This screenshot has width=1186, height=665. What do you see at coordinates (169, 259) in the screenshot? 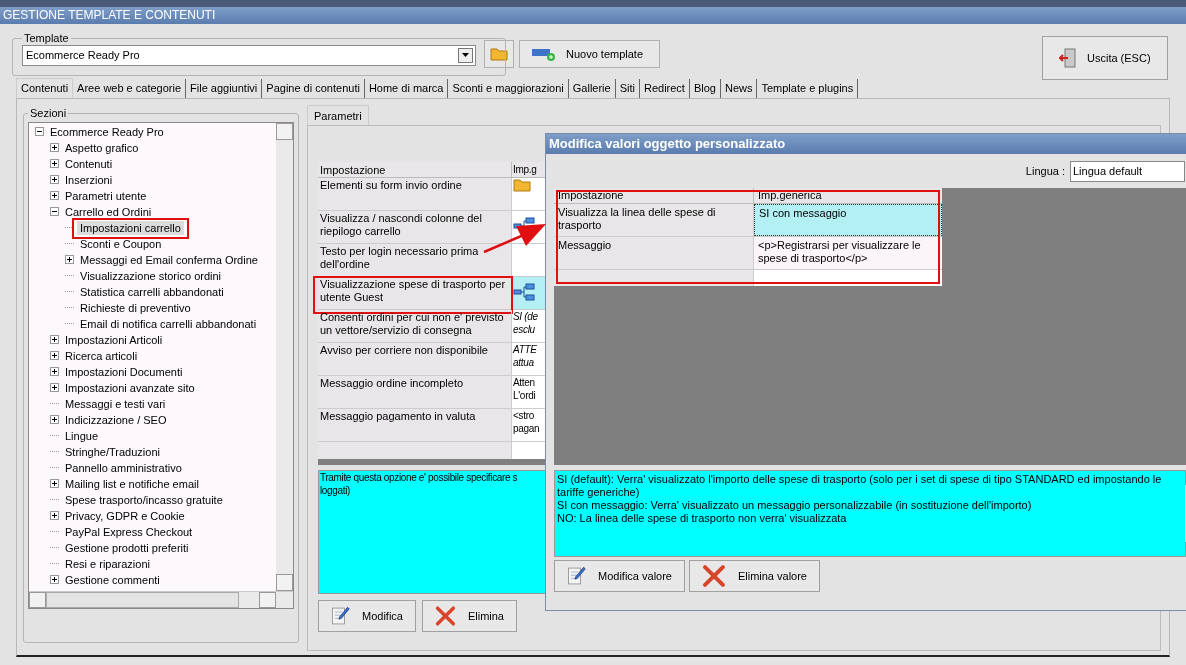
I see `tree-item: Messaggi ed Email conferma Ordine` at bounding box center [169, 259].